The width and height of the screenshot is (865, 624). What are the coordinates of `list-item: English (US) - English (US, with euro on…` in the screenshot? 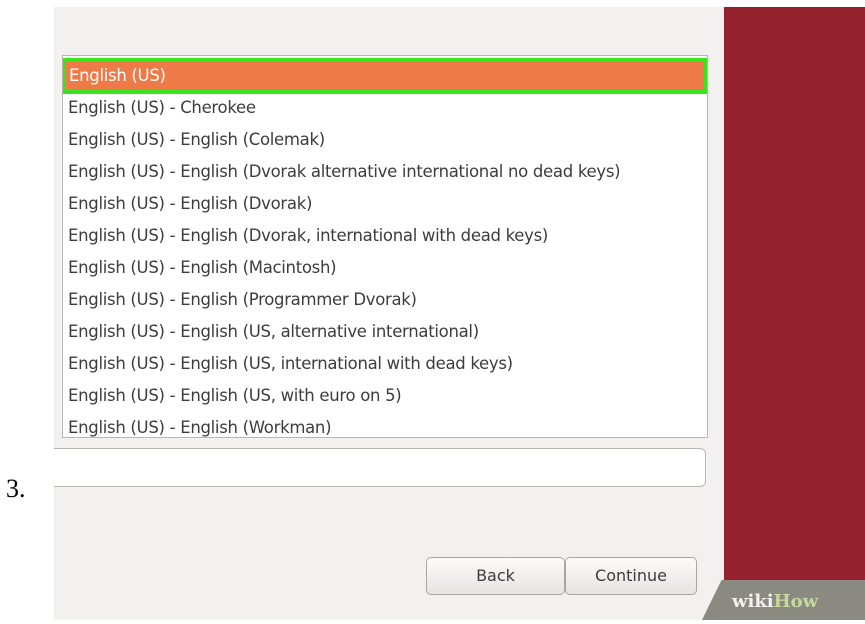 It's located at (385, 396).